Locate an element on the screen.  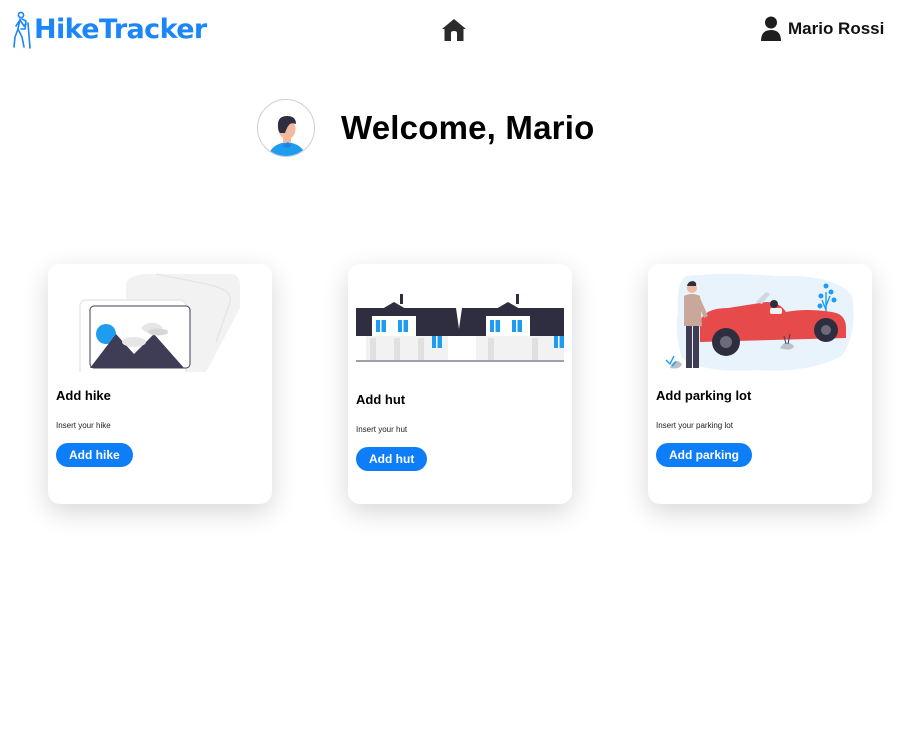
add-hike-button: Add hike is located at coordinates (94, 455).